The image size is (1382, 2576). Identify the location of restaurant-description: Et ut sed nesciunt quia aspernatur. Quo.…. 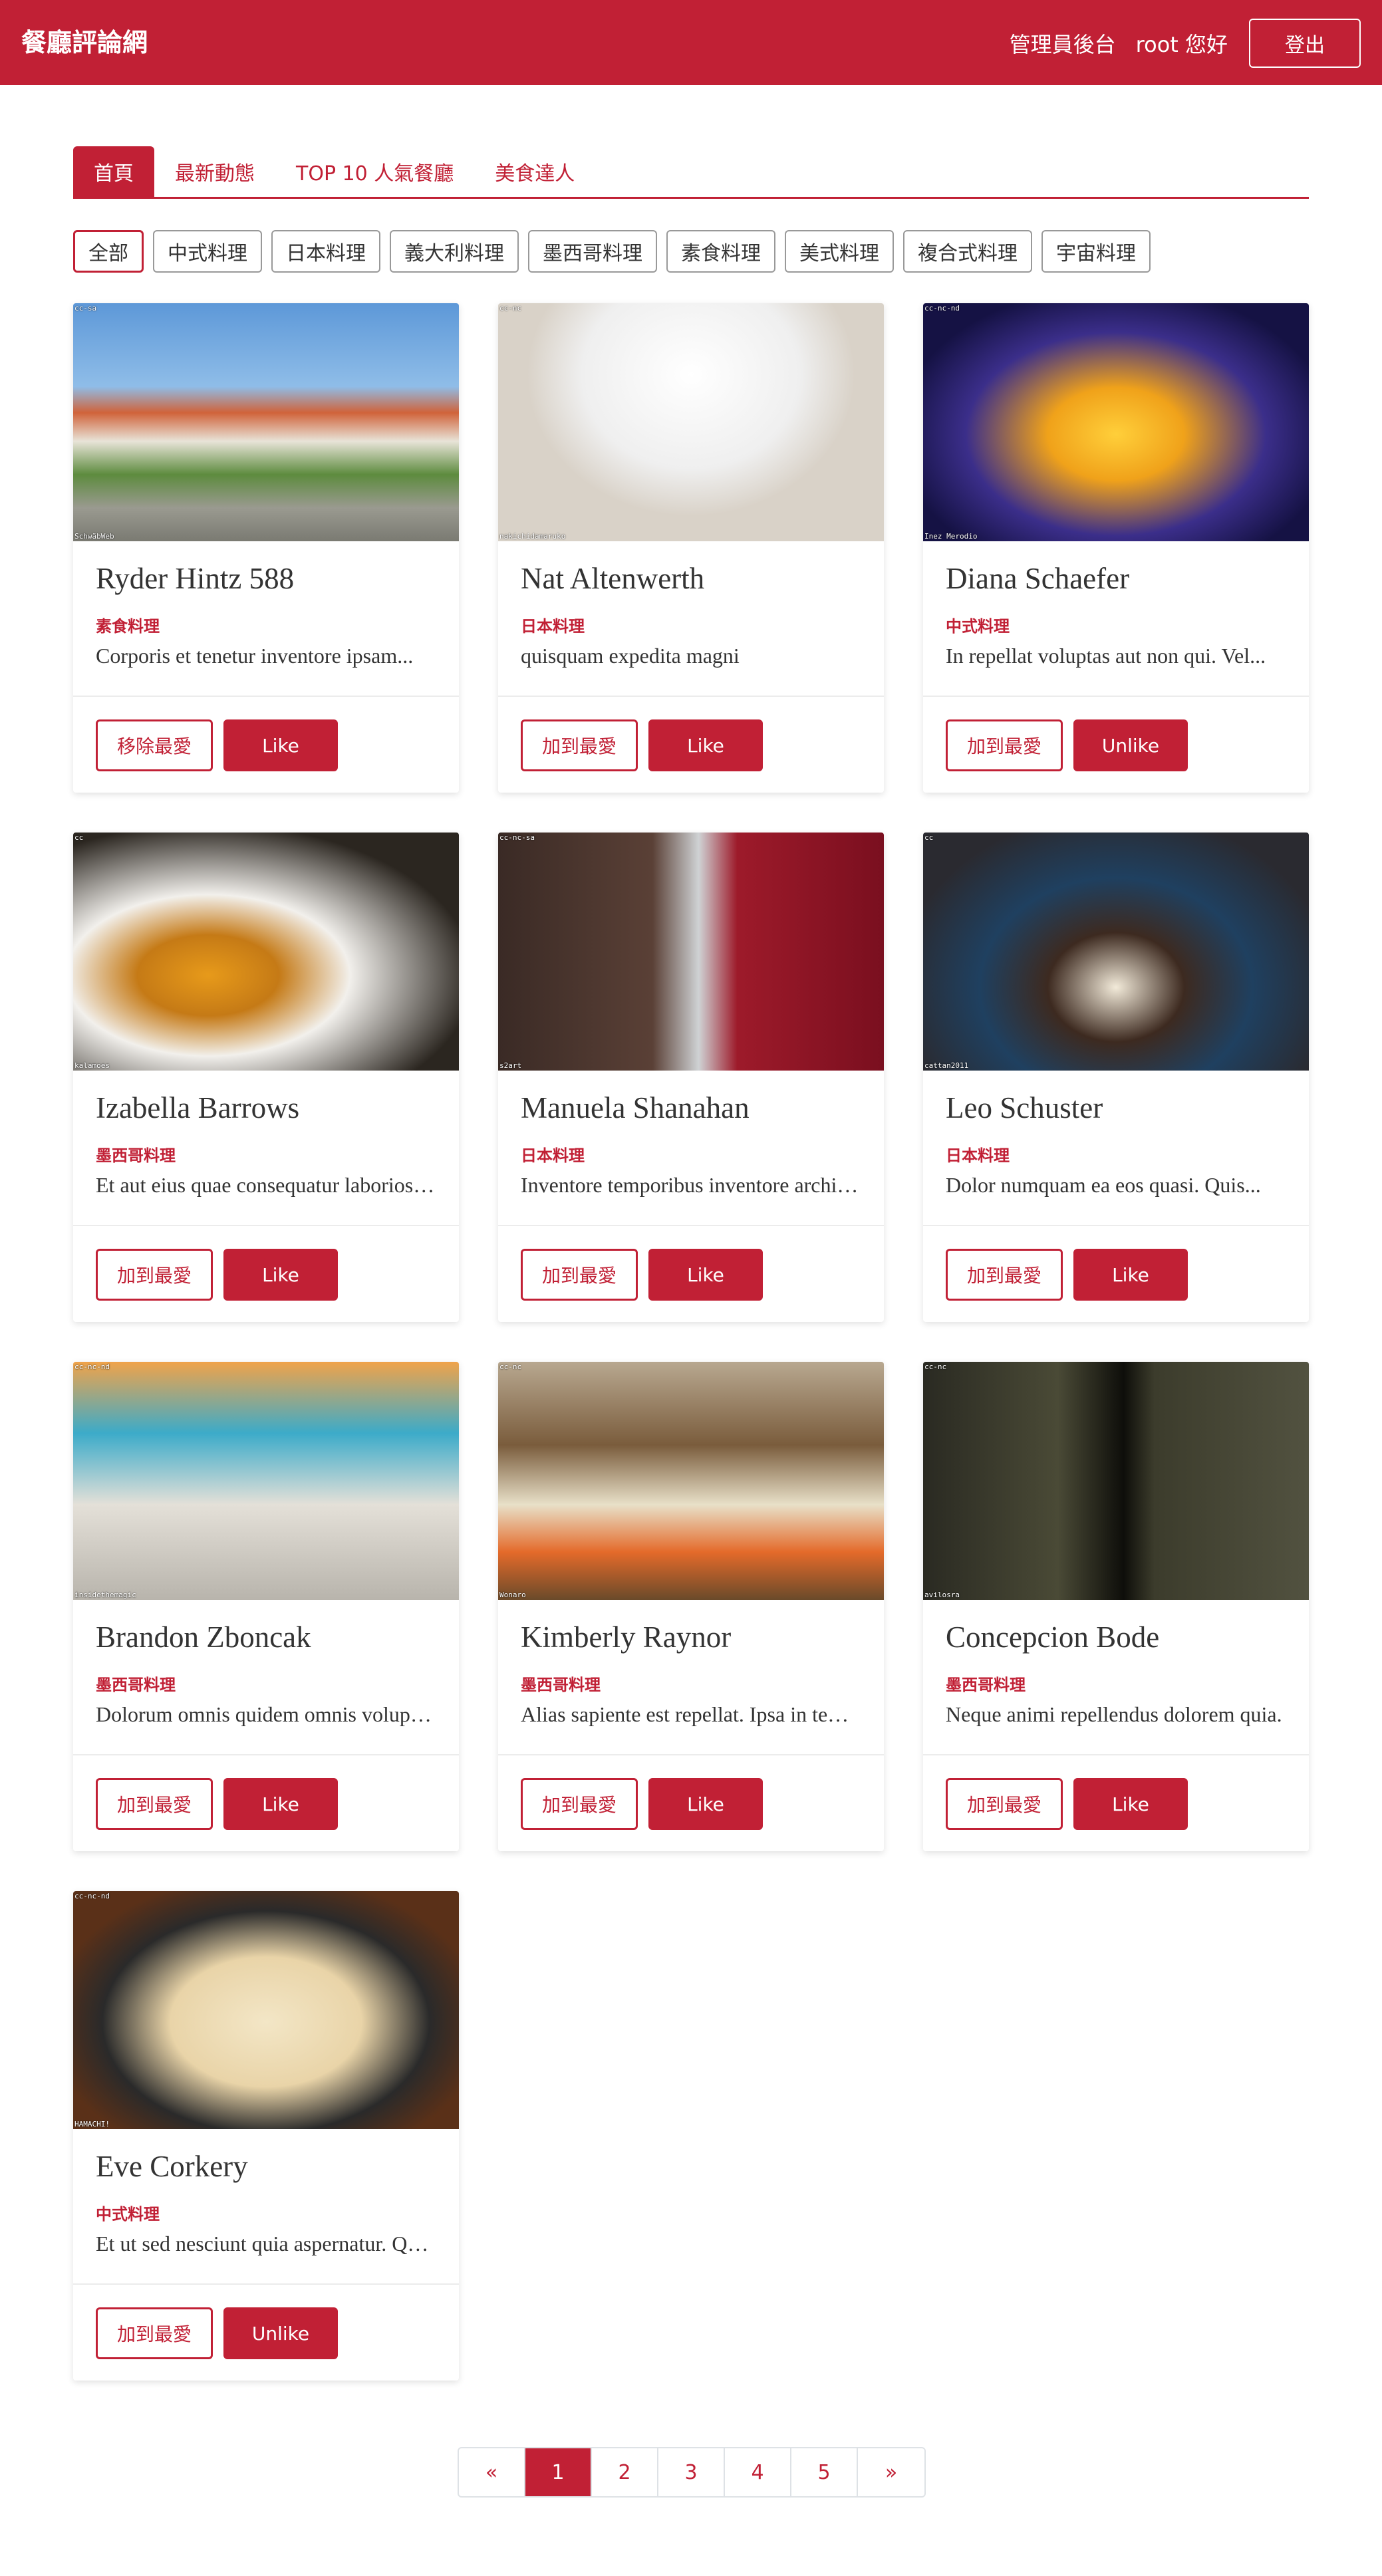
(266, 2243).